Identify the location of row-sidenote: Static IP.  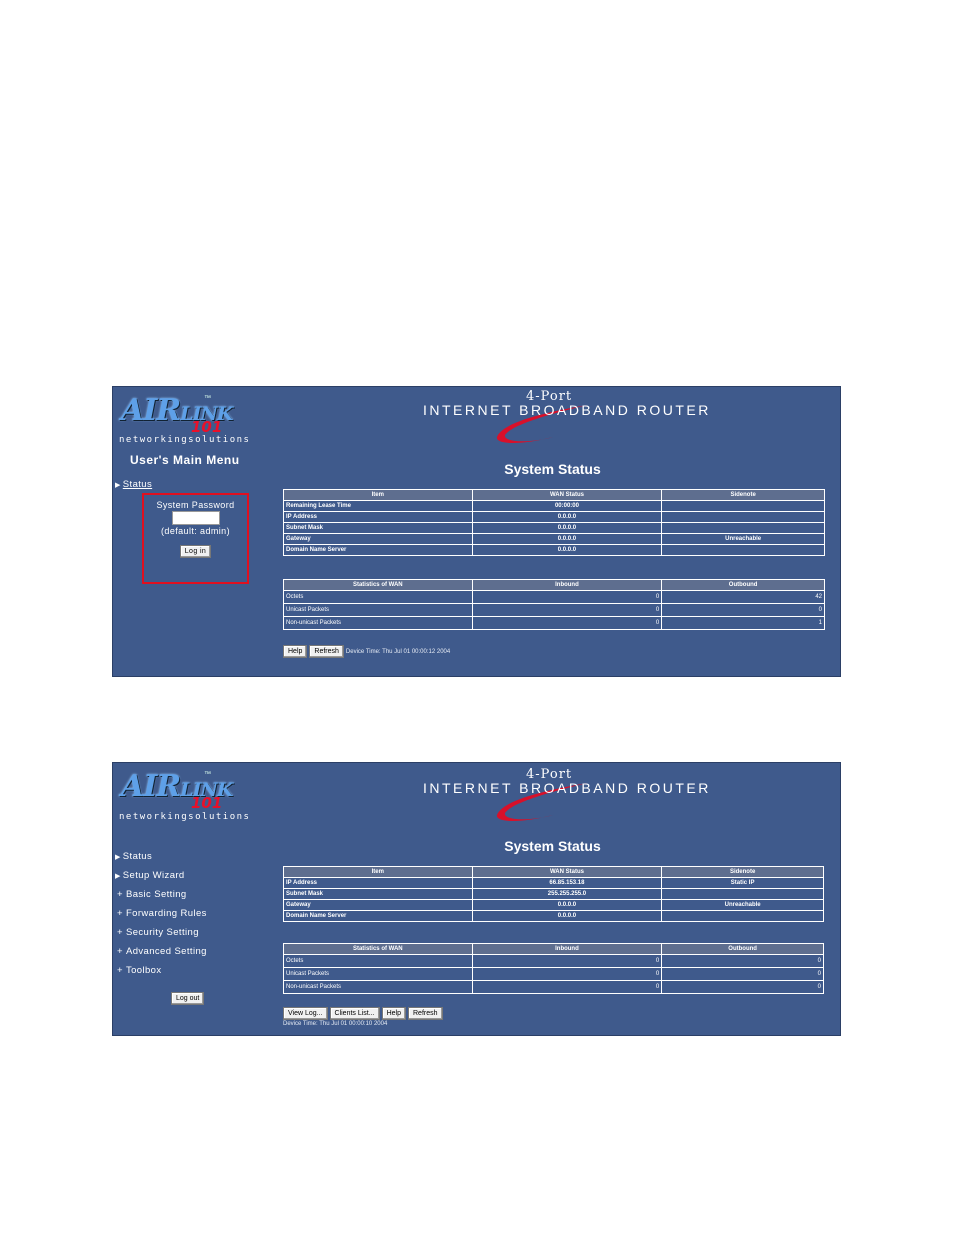
(742, 883).